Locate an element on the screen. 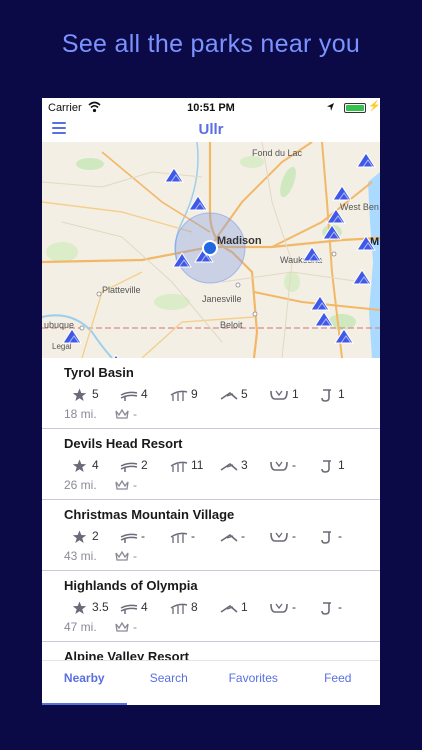  tab-favorites: Favorites is located at coordinates (253, 683).